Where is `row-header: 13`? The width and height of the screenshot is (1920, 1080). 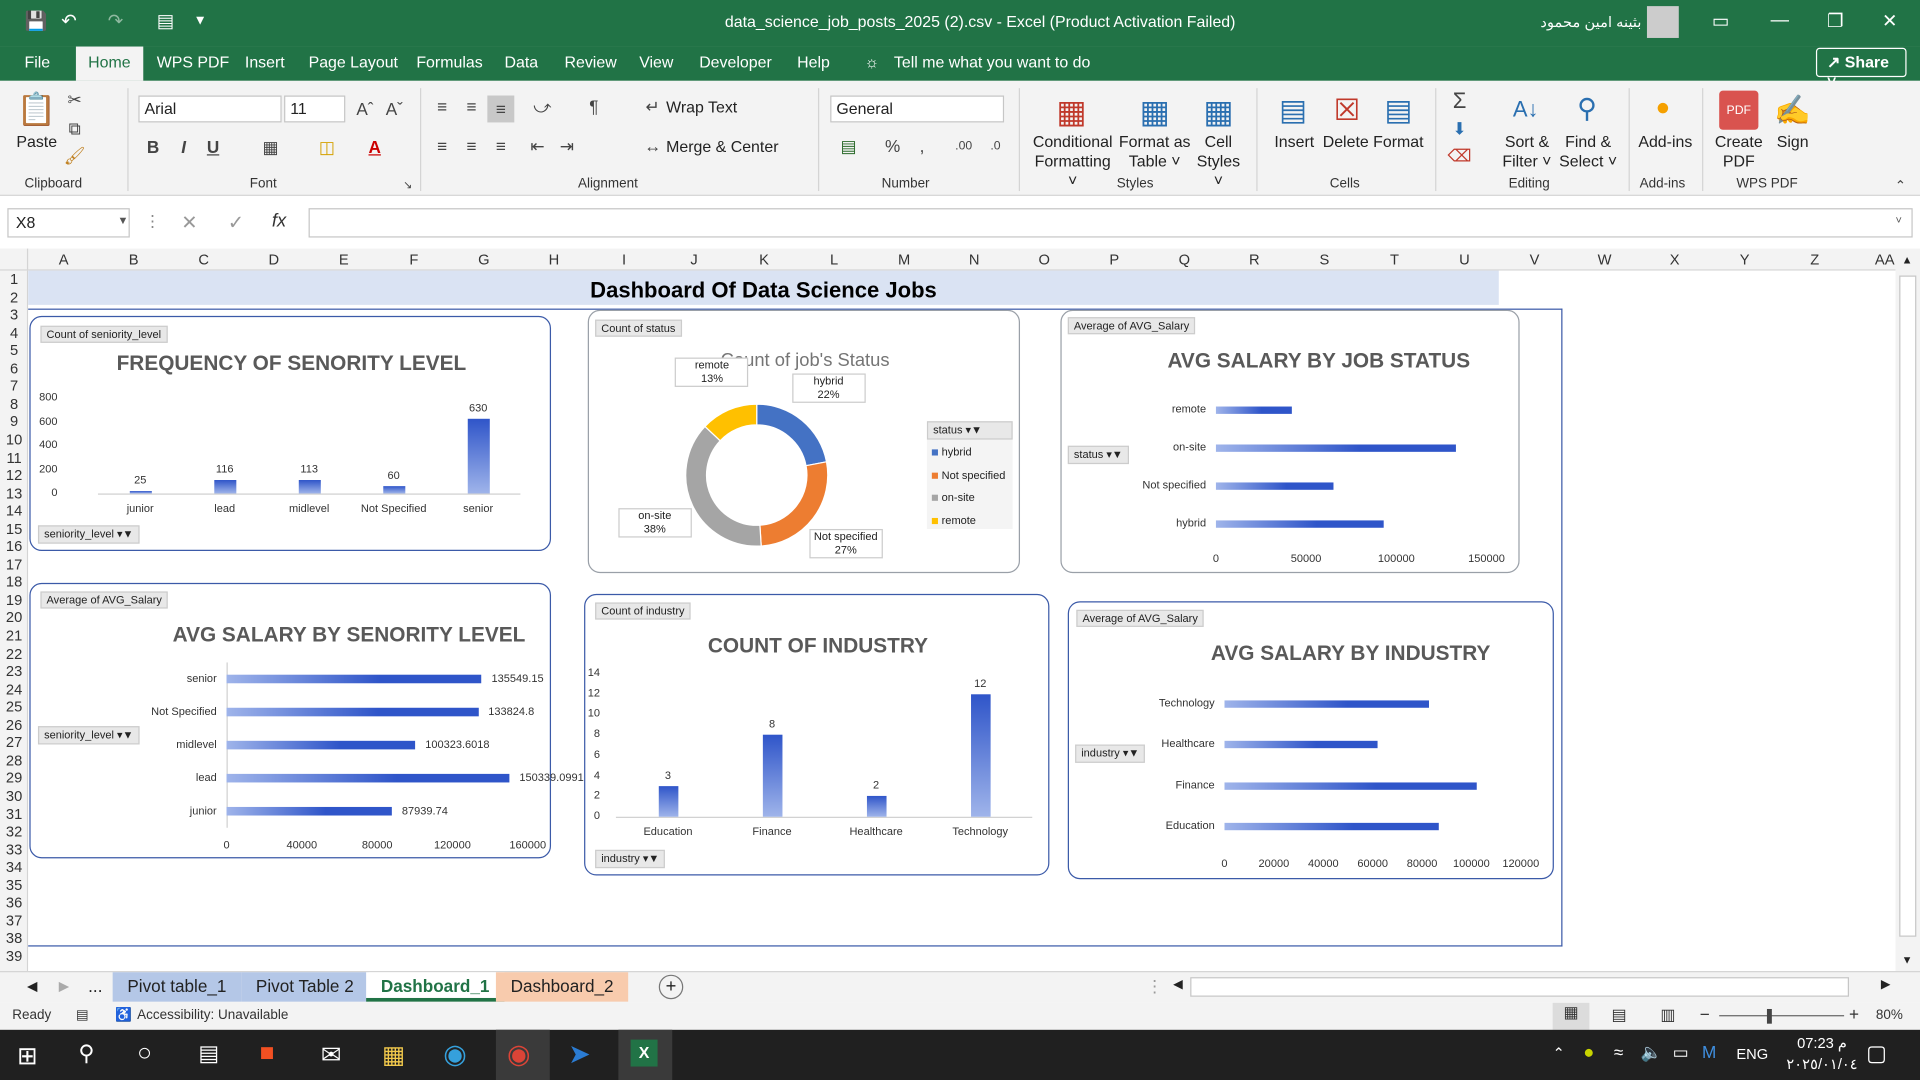 row-header: 13 is located at coordinates (14, 492).